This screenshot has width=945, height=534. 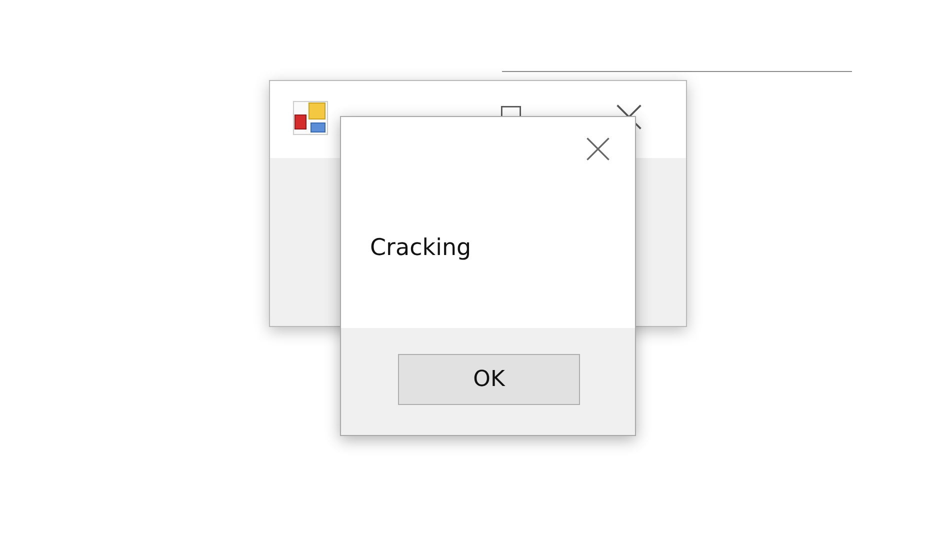 What do you see at coordinates (598, 149) in the screenshot?
I see `close-icon` at bounding box center [598, 149].